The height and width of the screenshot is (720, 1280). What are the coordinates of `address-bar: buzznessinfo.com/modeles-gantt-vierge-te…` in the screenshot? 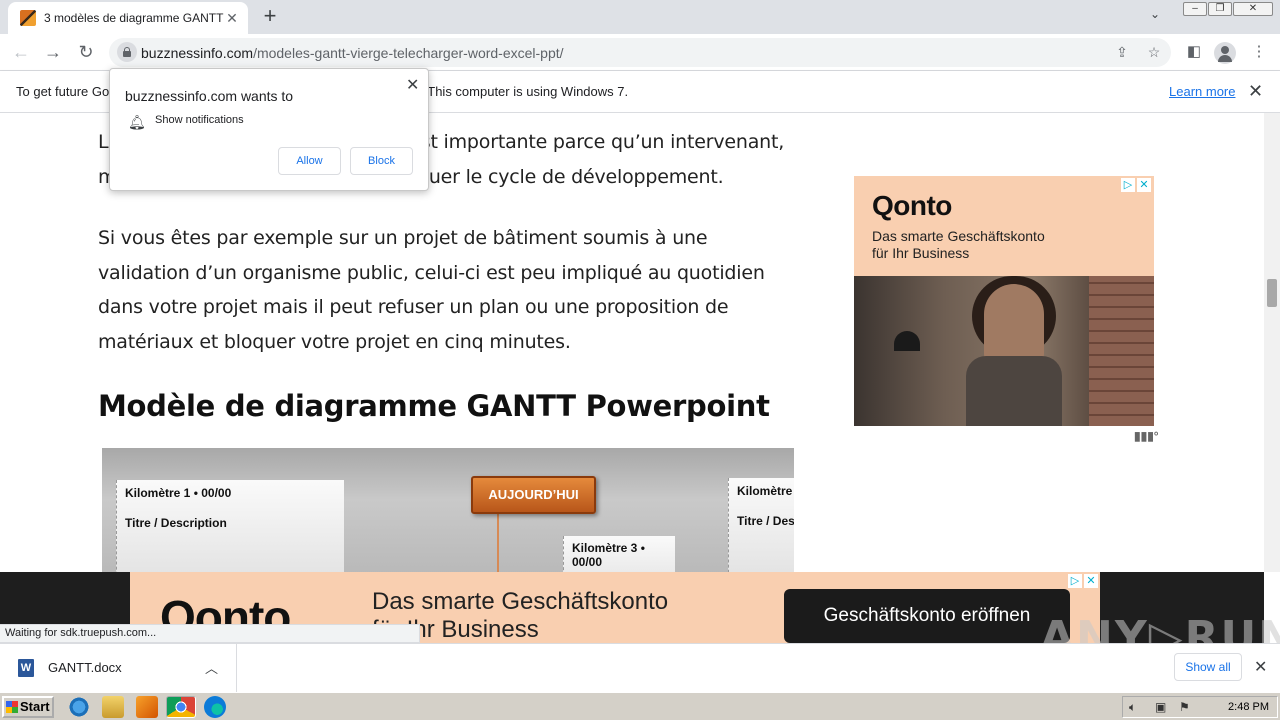 It's located at (640, 52).